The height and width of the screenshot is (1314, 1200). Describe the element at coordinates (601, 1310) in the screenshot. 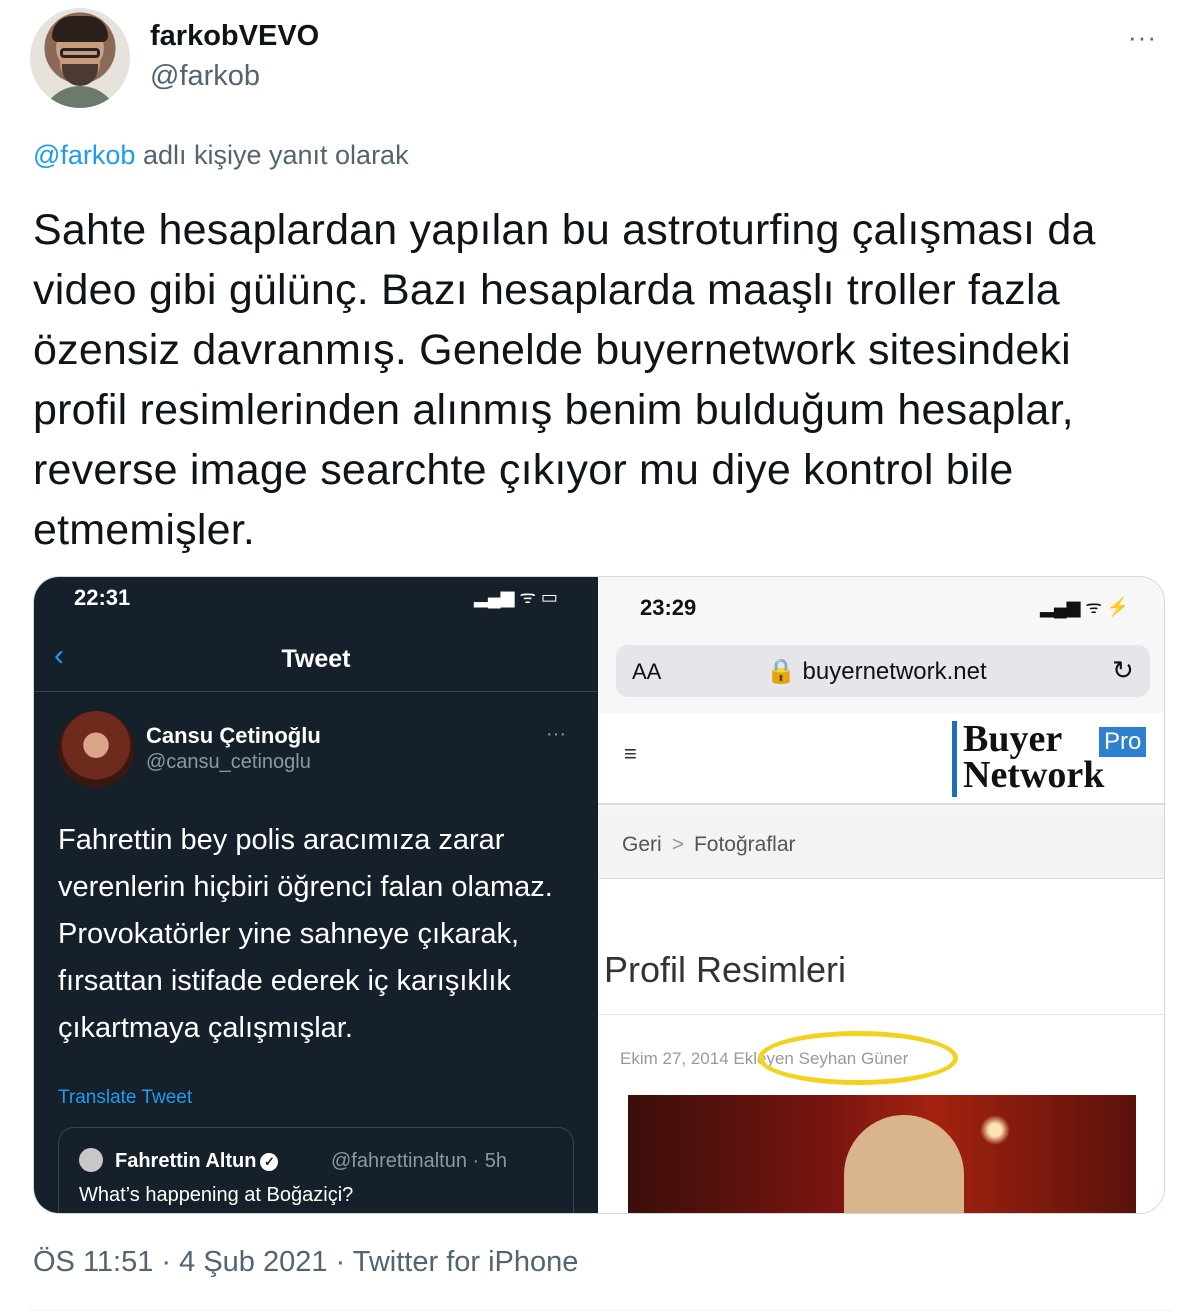

I see `bottom-divider` at that location.